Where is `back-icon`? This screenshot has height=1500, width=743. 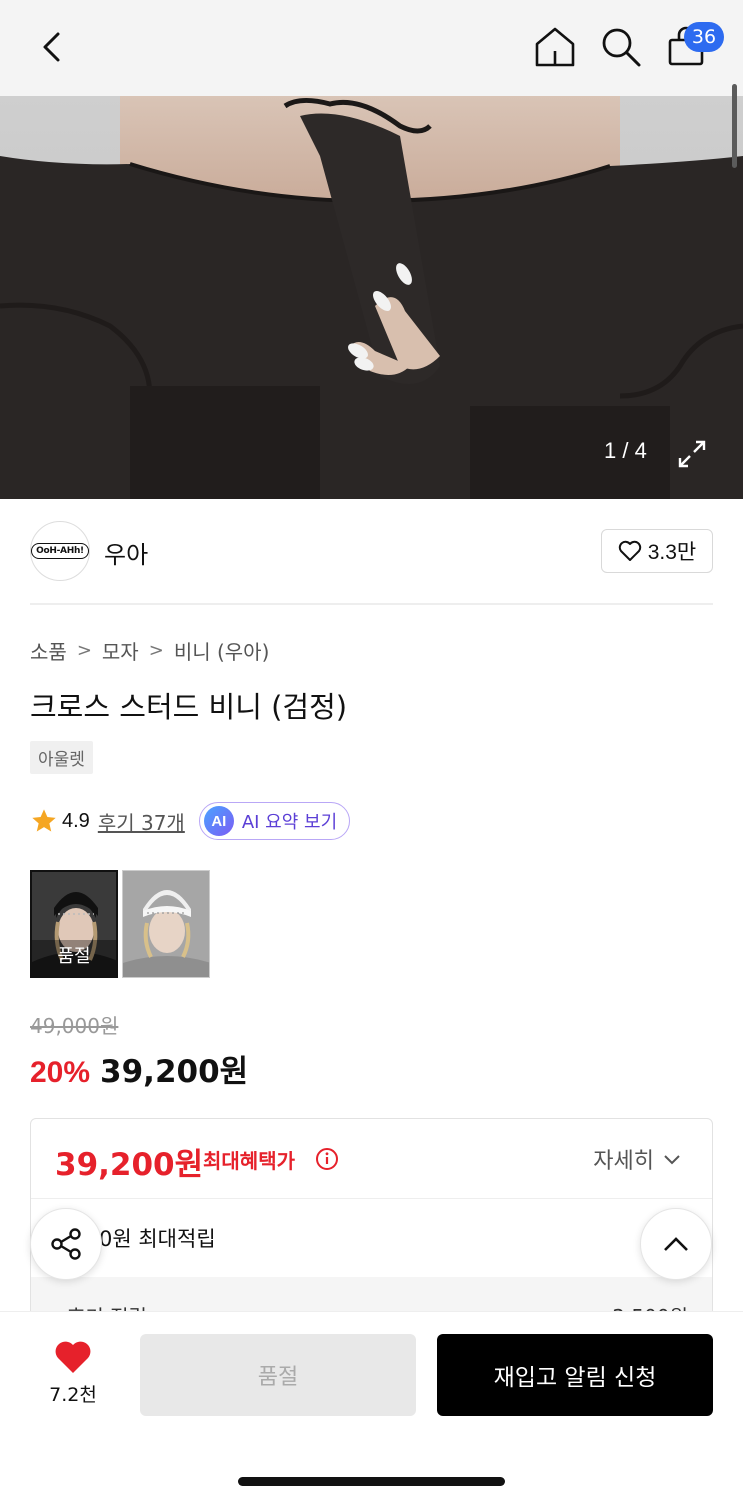 back-icon is located at coordinates (53, 47).